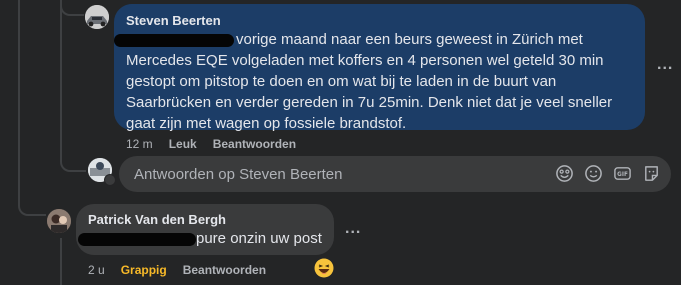 The image size is (681, 285). I want to click on emoji-icon, so click(593, 173).